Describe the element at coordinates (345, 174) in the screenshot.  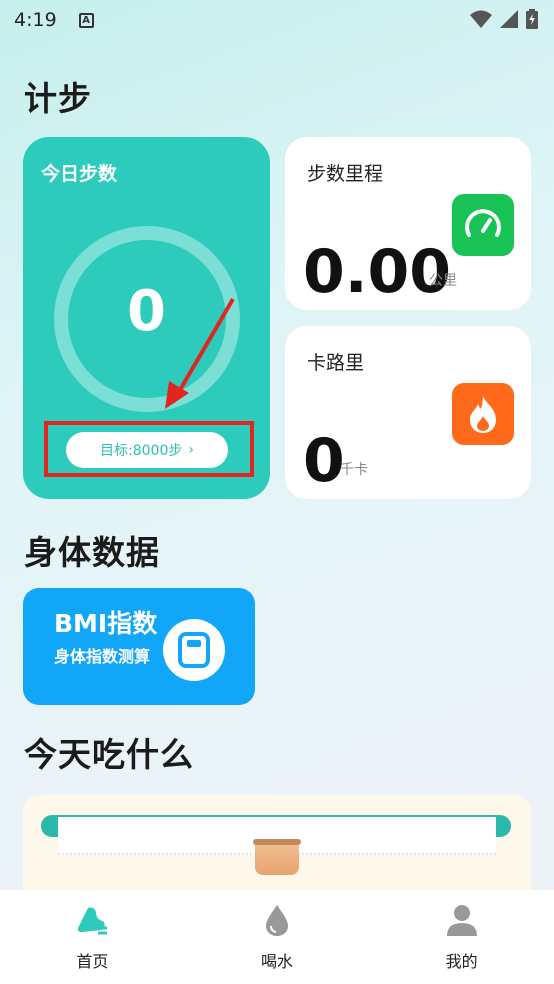
I see `distance-title: 步数里程` at that location.